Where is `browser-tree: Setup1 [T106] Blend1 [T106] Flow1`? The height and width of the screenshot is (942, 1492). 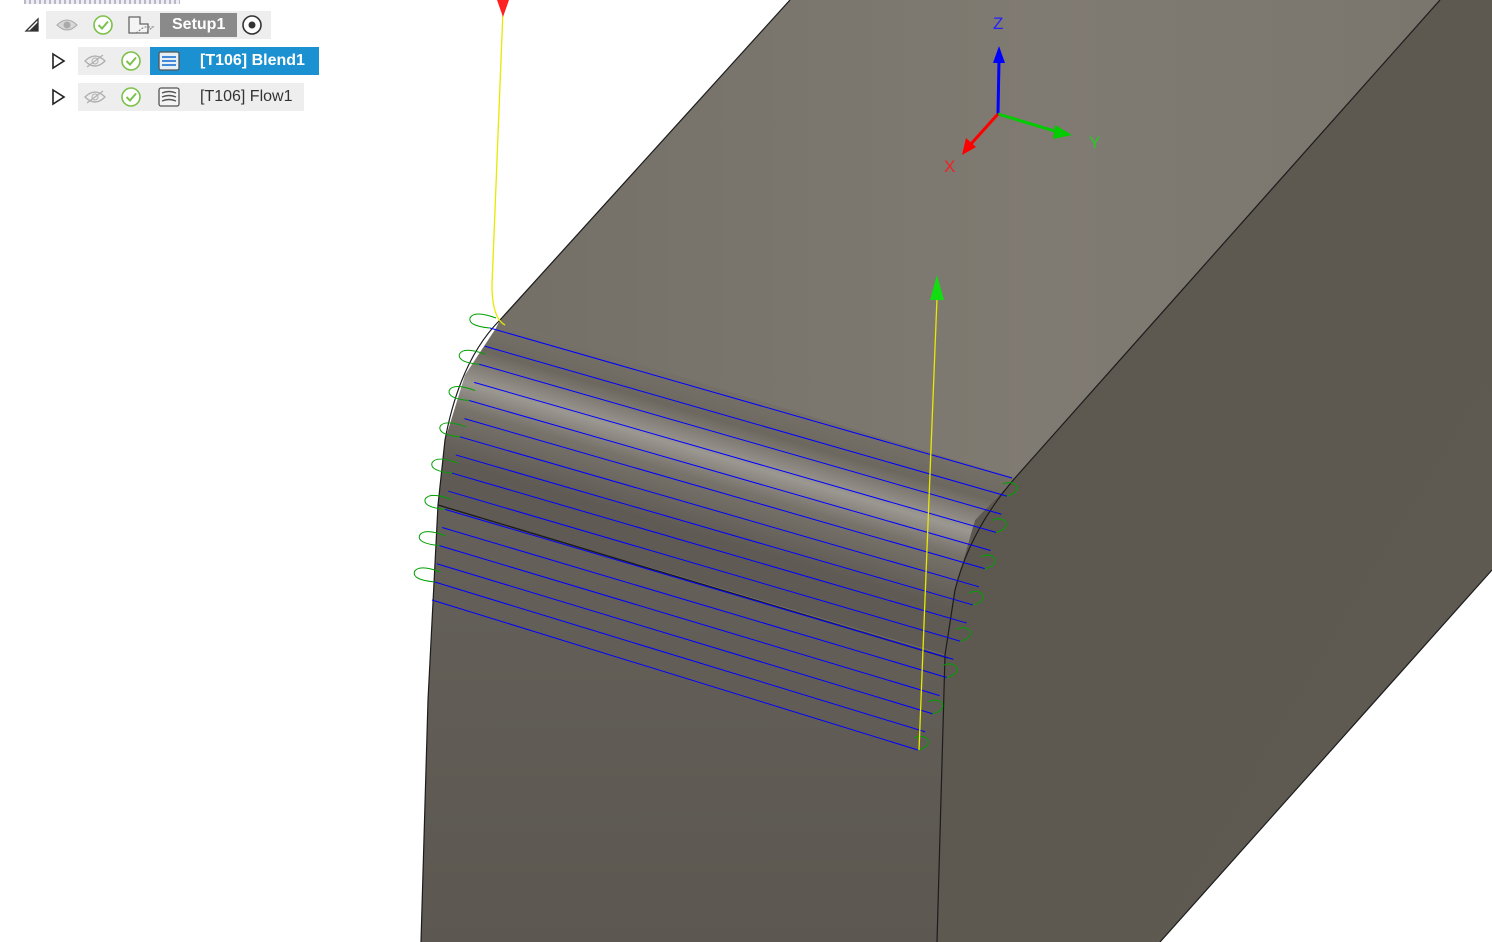
browser-tree: Setup1 [T106] Blend1 [T106] Flow1 is located at coordinates (170, 60).